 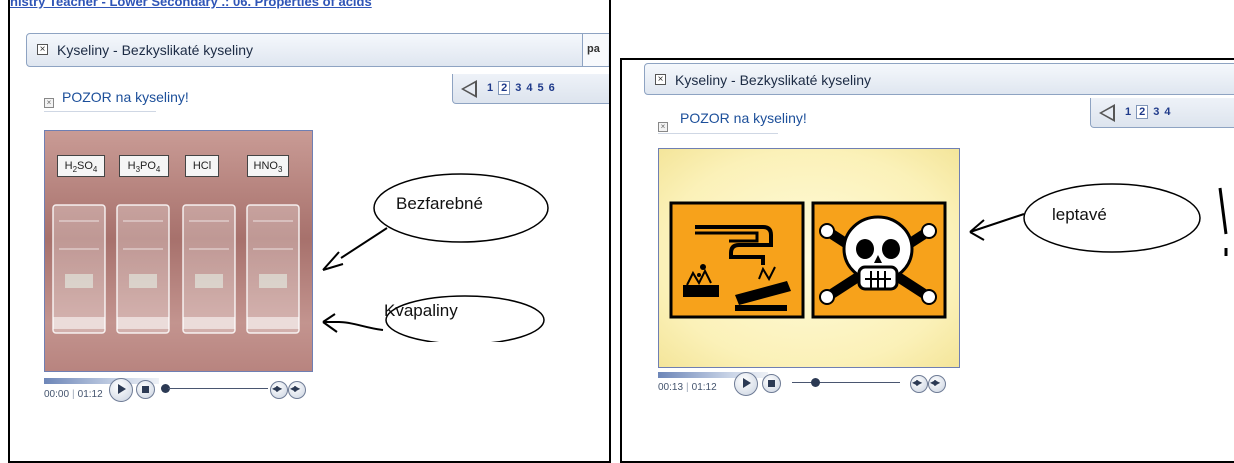 What do you see at coordinates (317, 50) in the screenshot?
I see `module-header: × Kyseliny - Bezkyslikaté kyseliny pa` at bounding box center [317, 50].